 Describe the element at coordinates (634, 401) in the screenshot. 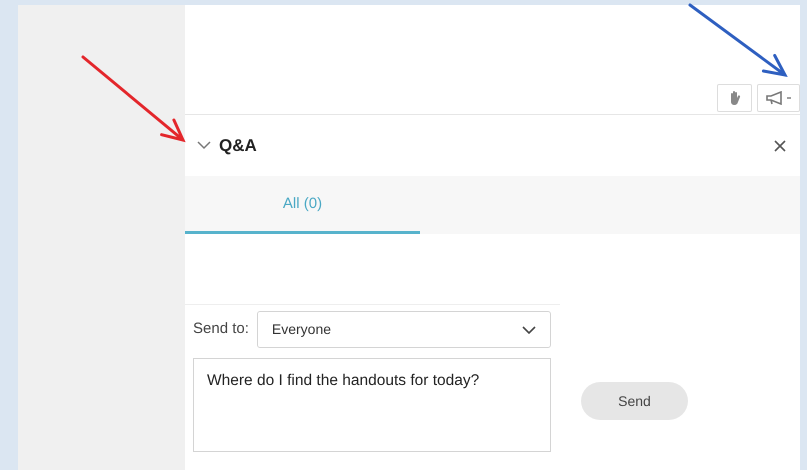

I see `send-button: Send` at that location.